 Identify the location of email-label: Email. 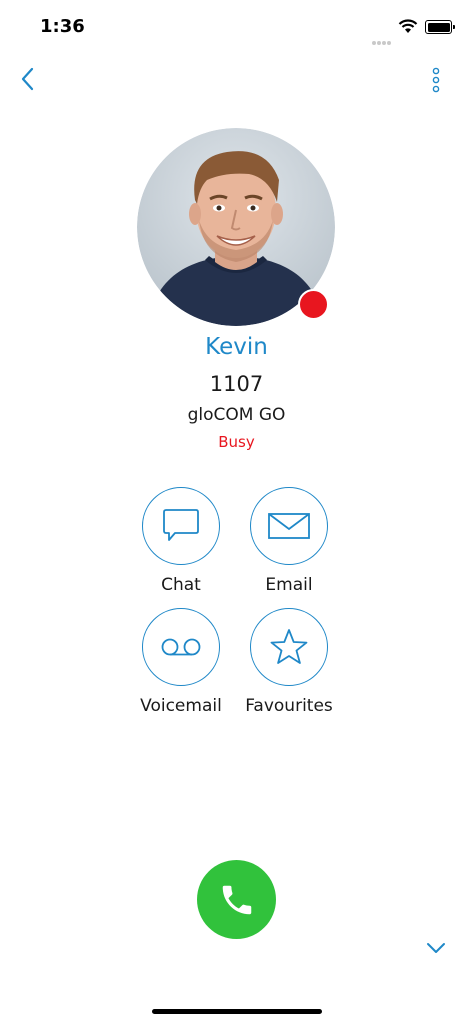
(289, 585).